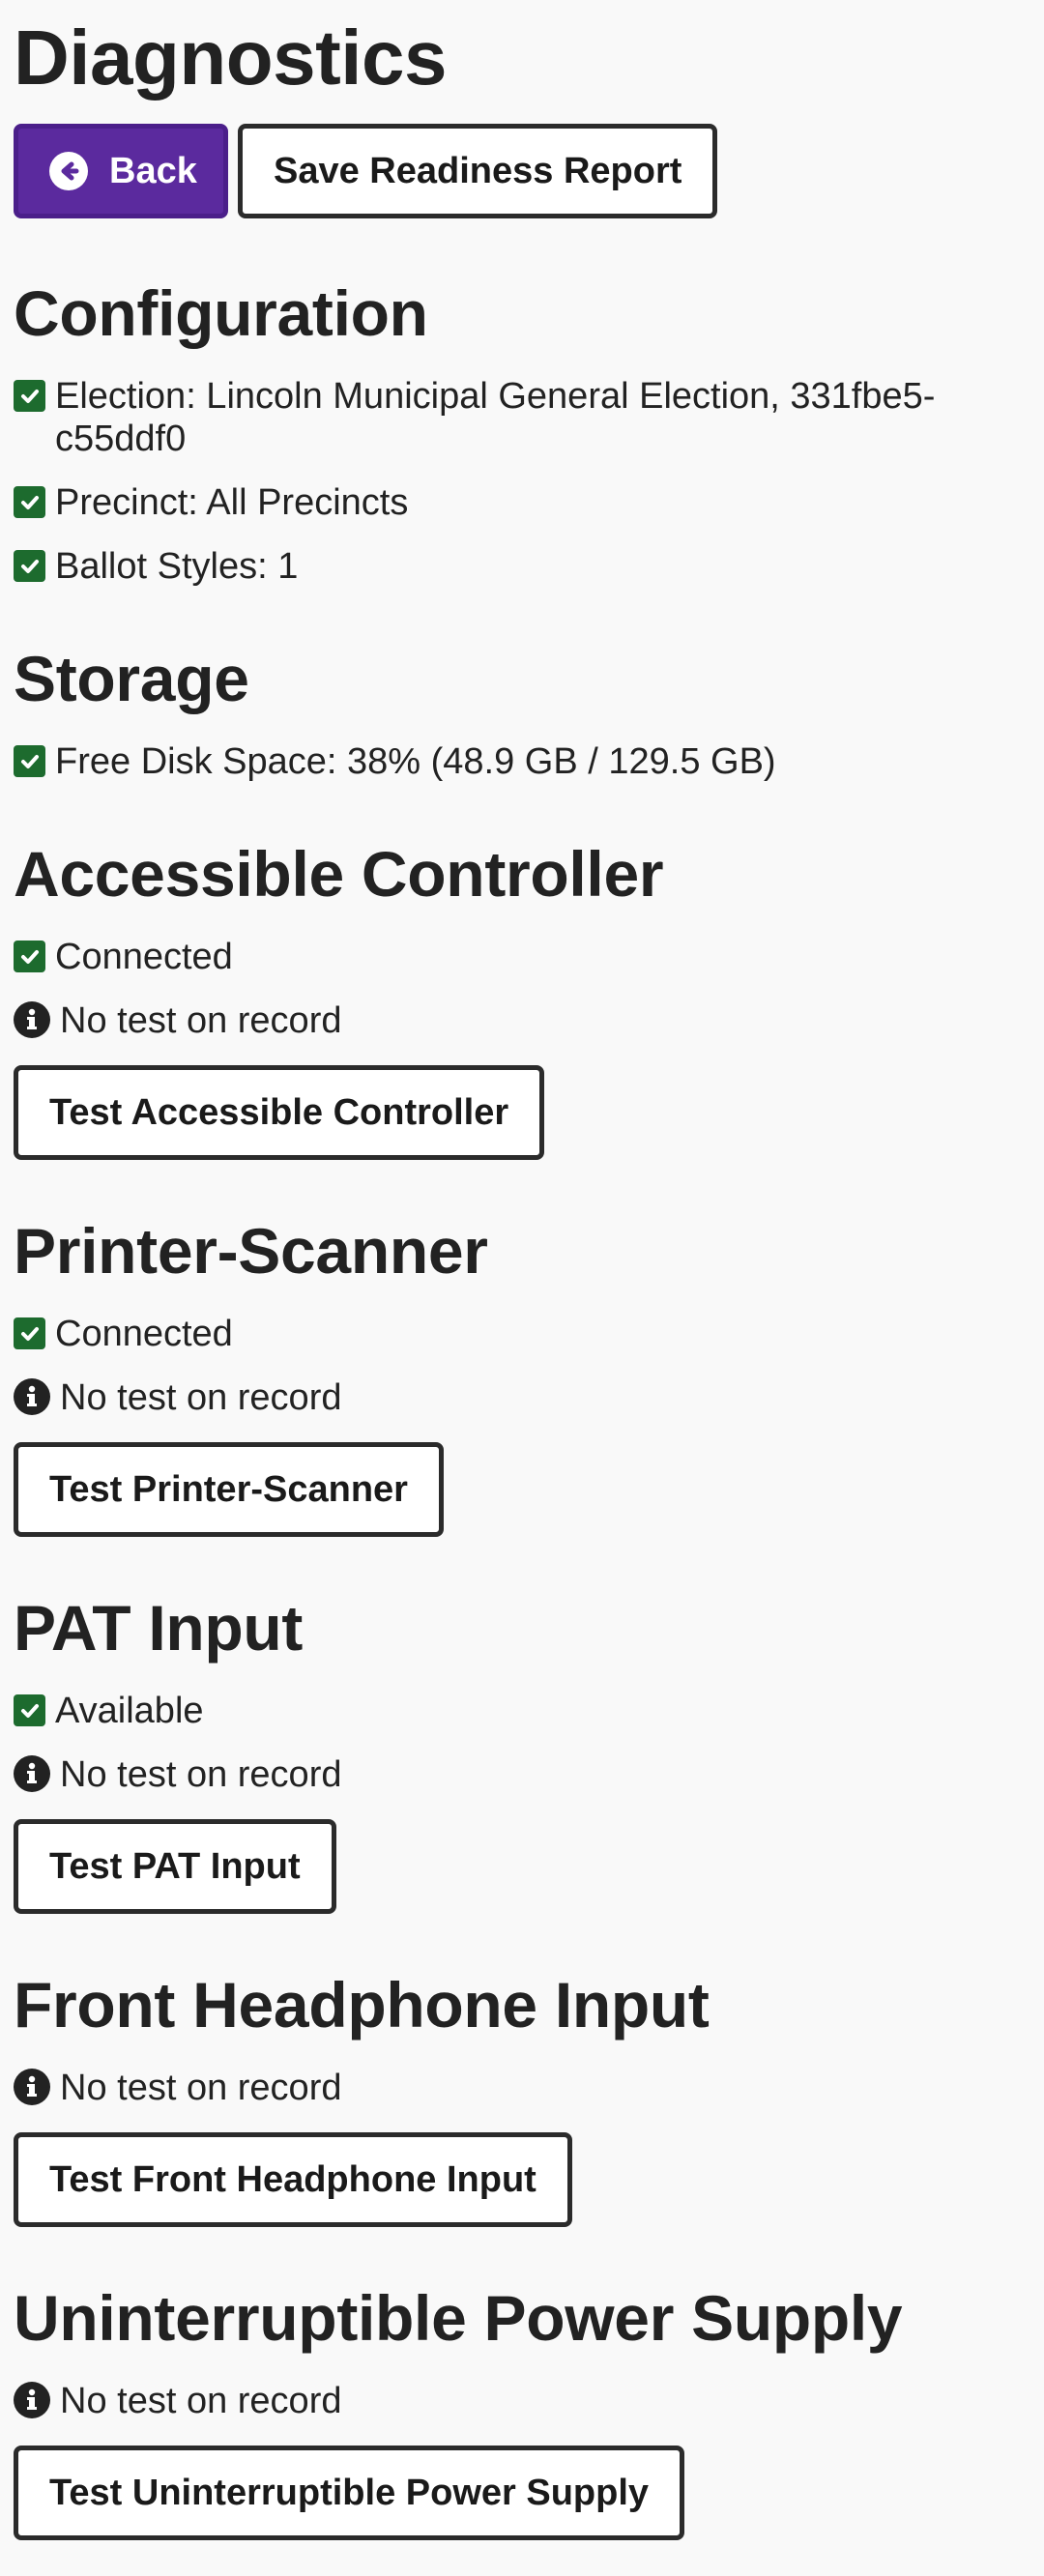 This screenshot has width=1044, height=2576. What do you see at coordinates (201, 2088) in the screenshot?
I see `headphone-test-text: No test on record` at bounding box center [201, 2088].